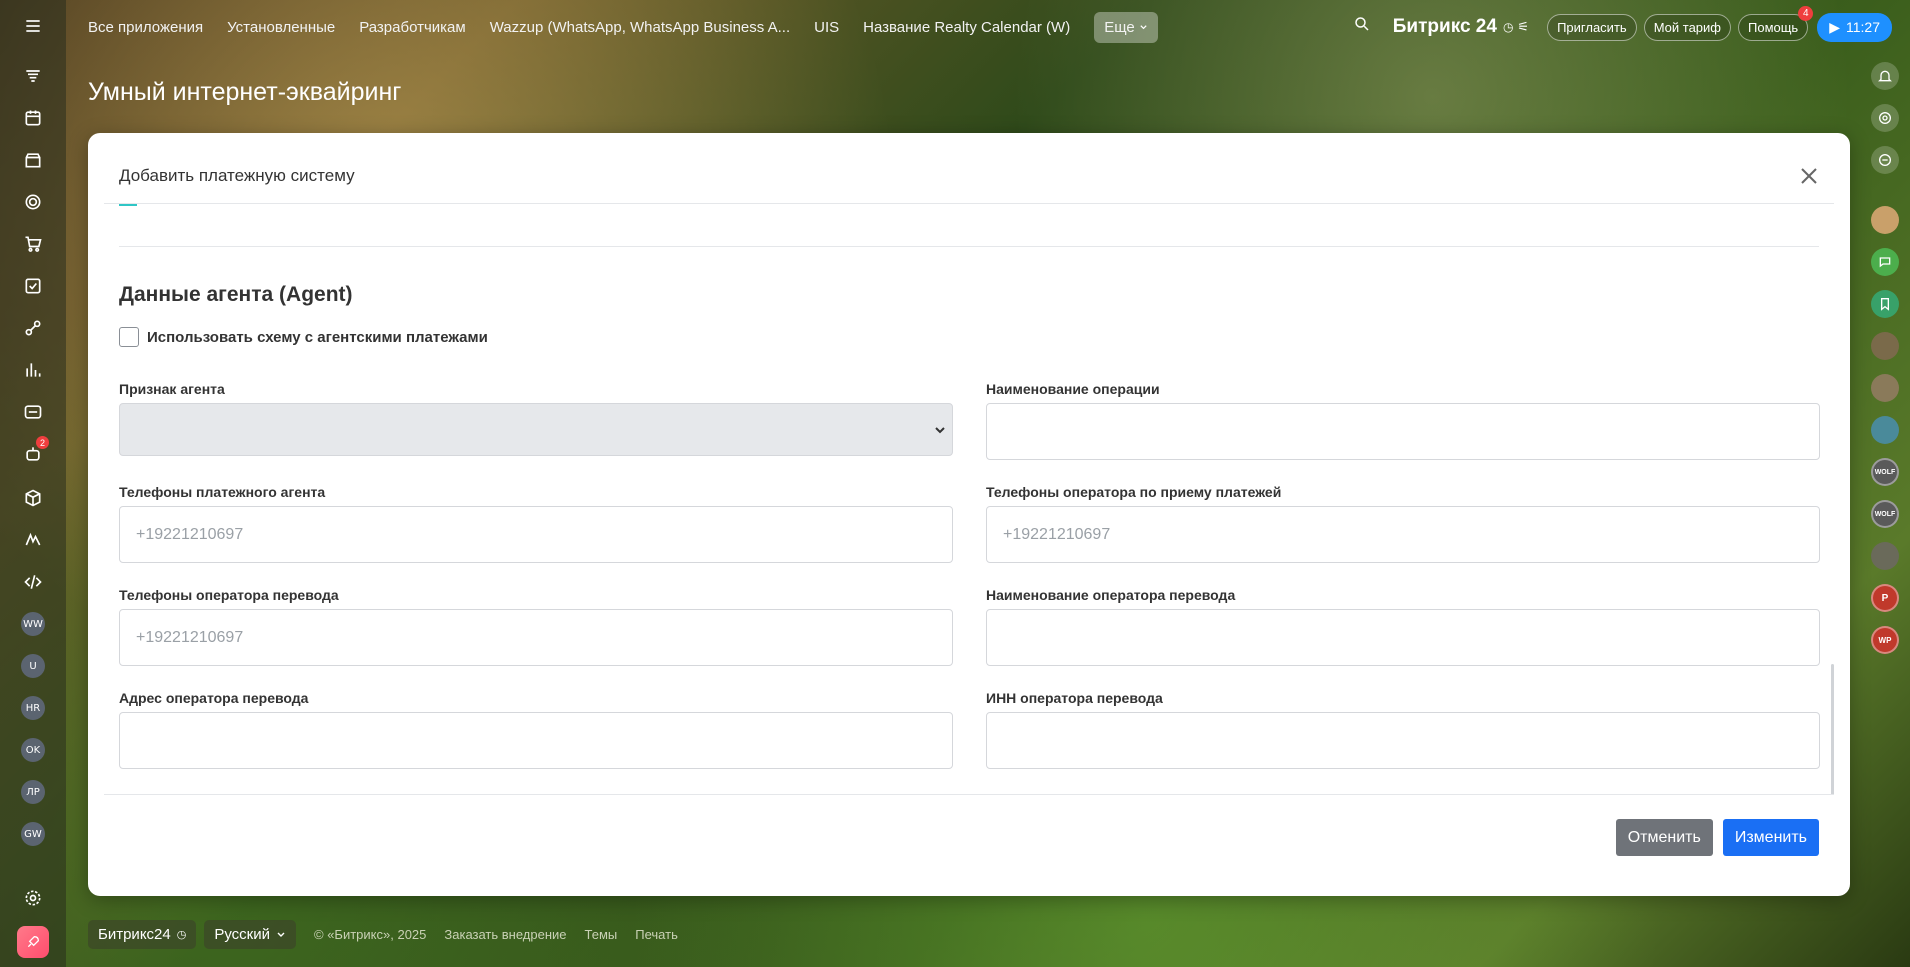 This screenshot has height=967, width=1910. I want to click on operation-name-input, so click(1403, 431).